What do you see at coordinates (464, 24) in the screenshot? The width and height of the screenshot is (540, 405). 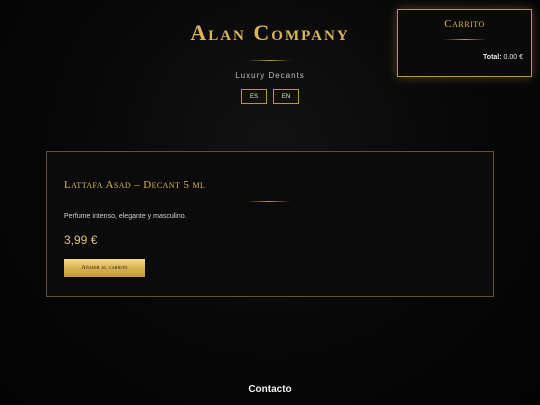 I see `cart-title: Carrito` at bounding box center [464, 24].